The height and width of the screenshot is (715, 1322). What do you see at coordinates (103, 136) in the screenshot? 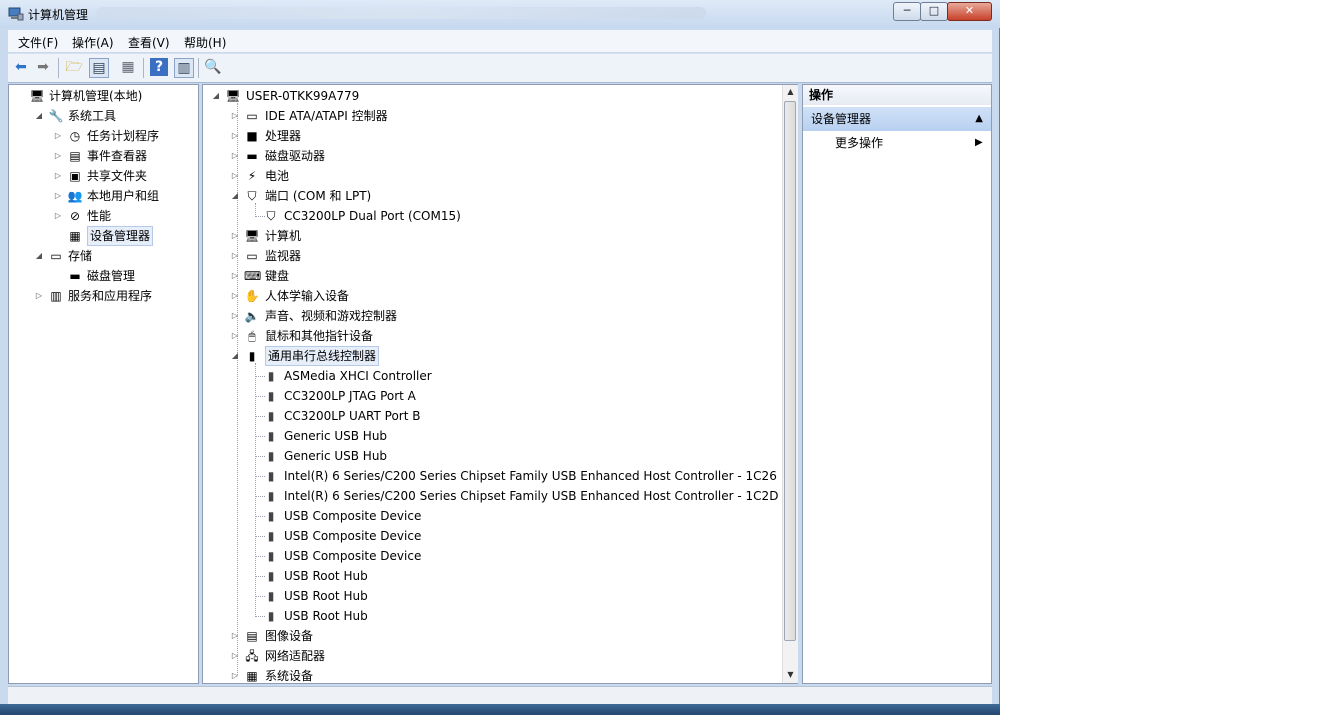
I see `nav-tree-item: ▷ ◷ 任务计划程序` at bounding box center [103, 136].